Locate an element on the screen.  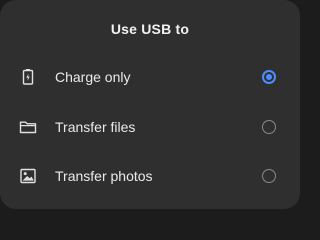
radio-button-selected is located at coordinates (269, 77).